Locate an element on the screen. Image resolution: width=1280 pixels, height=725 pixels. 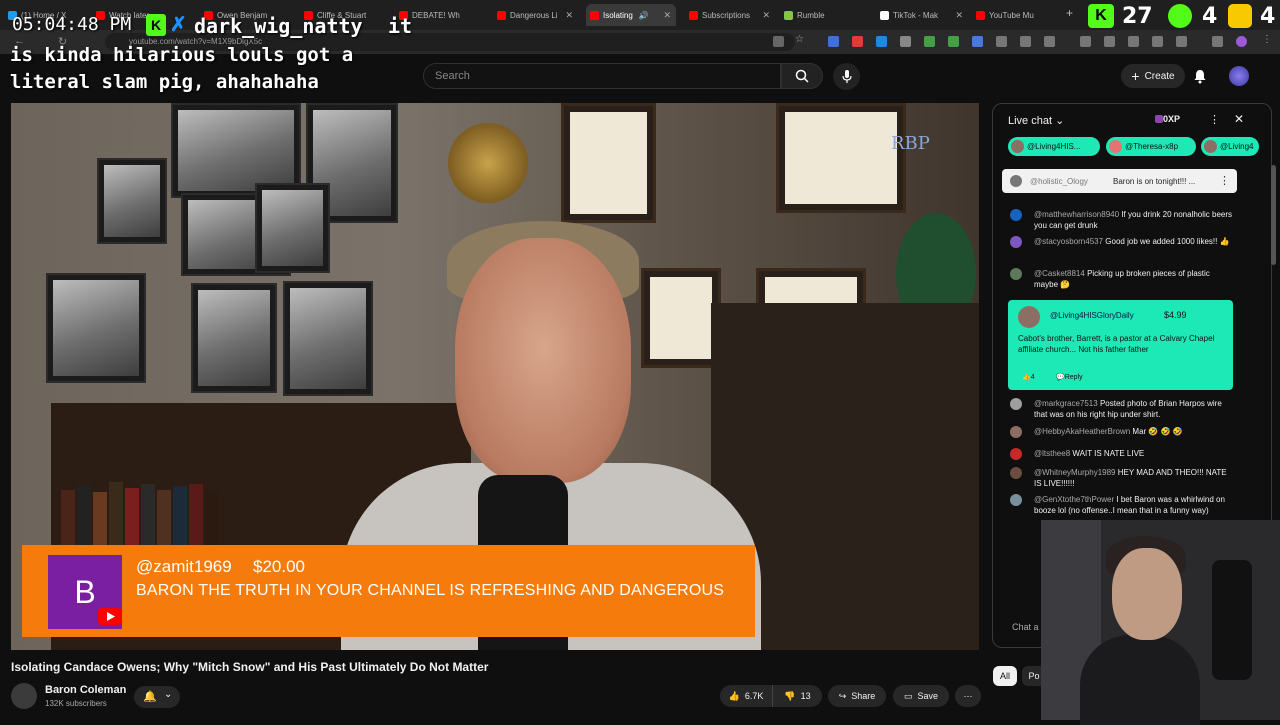
browser-tab: Subscriptions ✕ is located at coordinates (730, 15).